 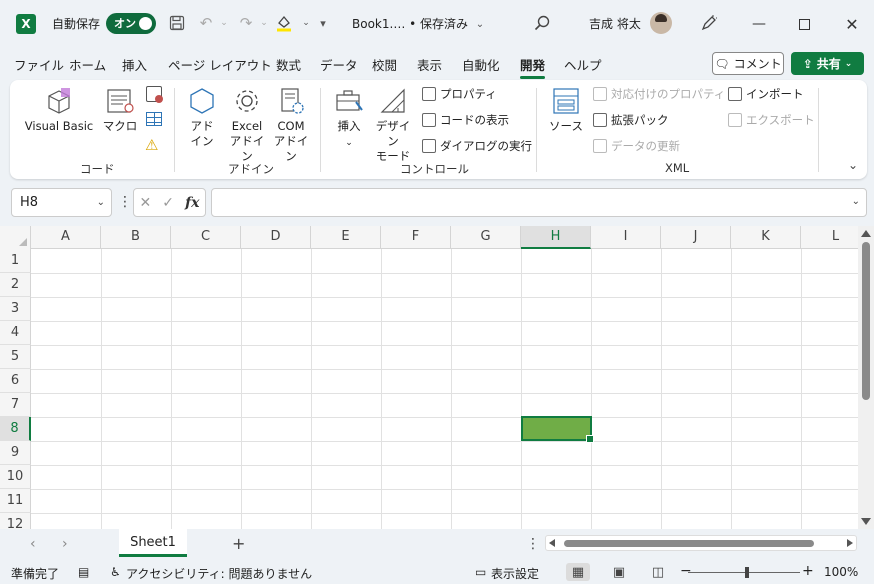 What do you see at coordinates (841, 572) in the screenshot?
I see `zoom-level: 100%` at bounding box center [841, 572].